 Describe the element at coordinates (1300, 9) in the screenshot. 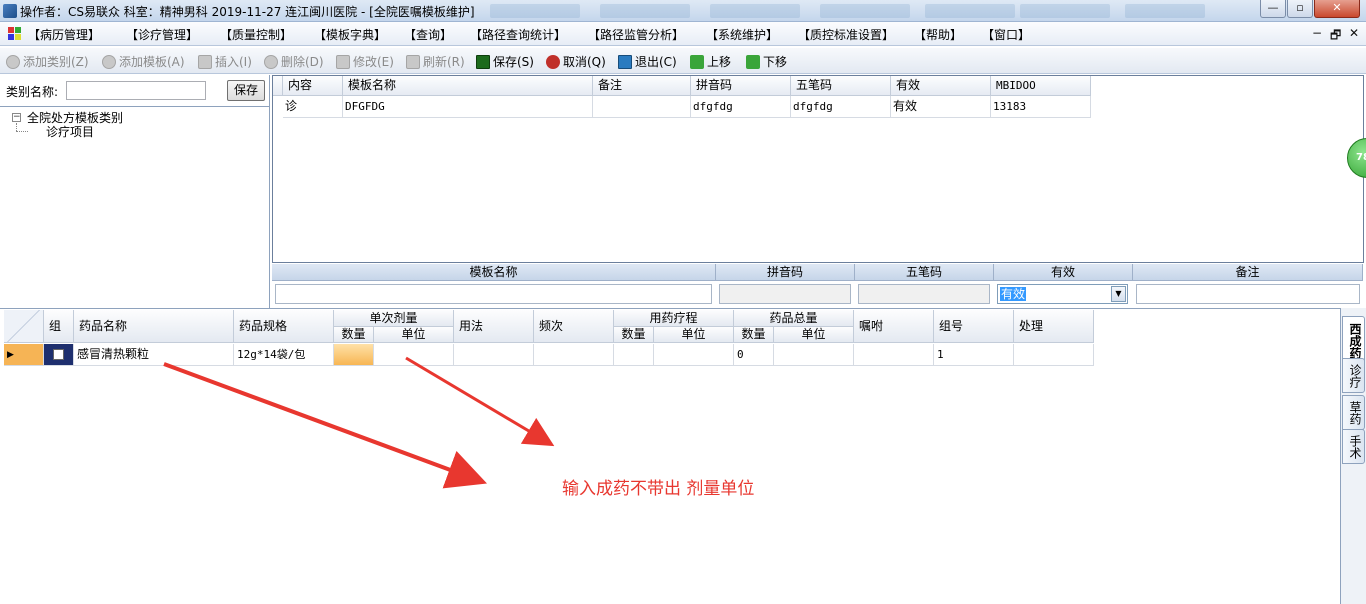

I see `maximize-button: ▫` at that location.